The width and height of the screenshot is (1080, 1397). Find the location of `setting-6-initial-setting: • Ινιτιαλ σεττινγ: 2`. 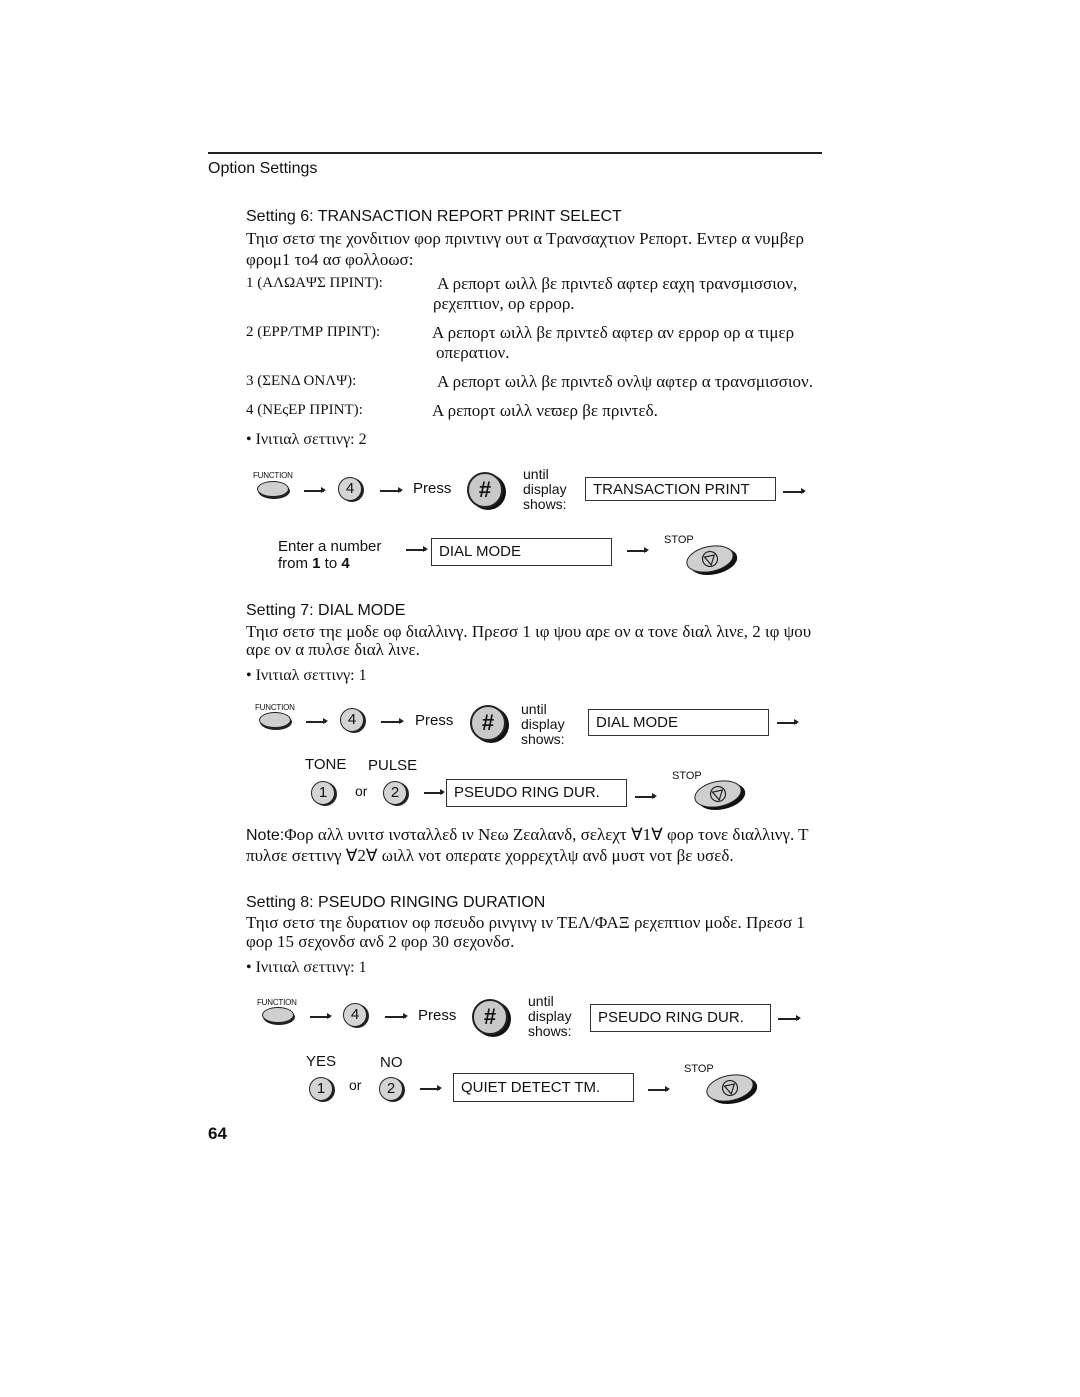

setting-6-initial-setting: • Ινιτιαλ σεττινγ: 2 is located at coordinates (306, 439).